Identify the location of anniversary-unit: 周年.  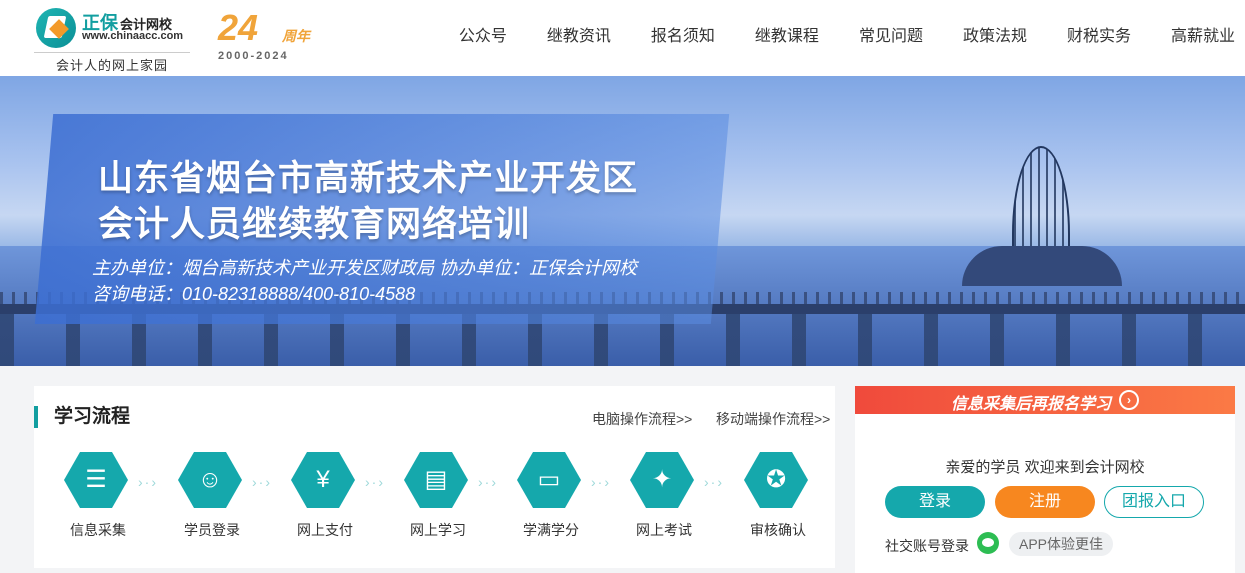
(296, 36).